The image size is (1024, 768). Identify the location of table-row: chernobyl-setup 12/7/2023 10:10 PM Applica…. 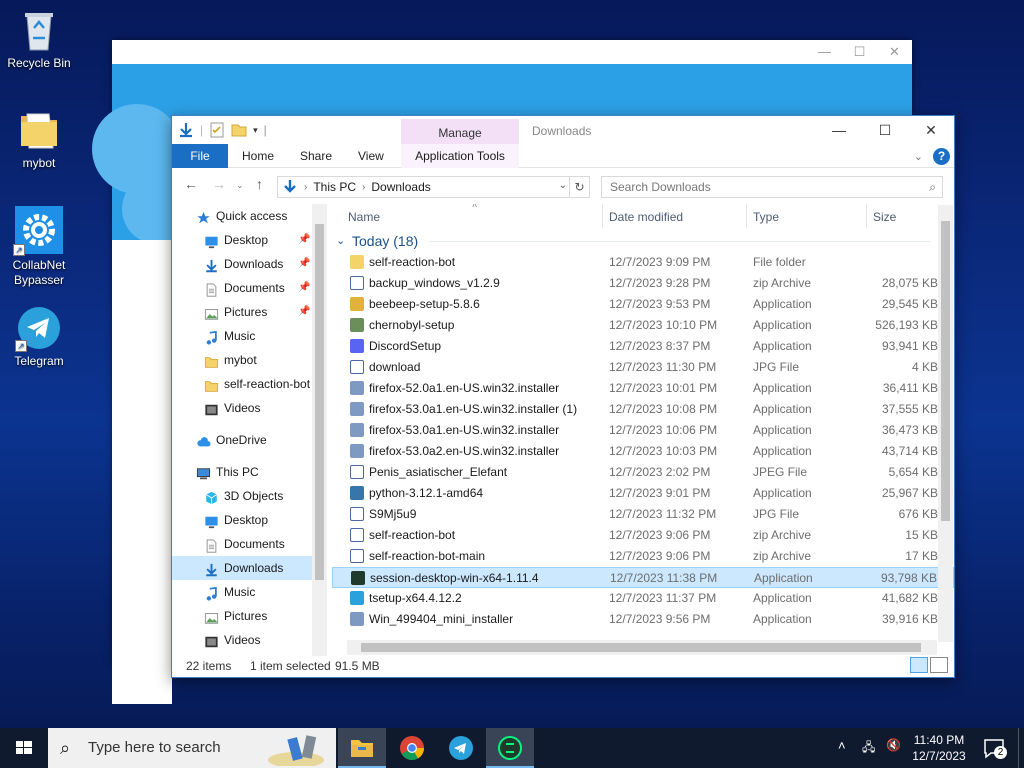
(643, 325).